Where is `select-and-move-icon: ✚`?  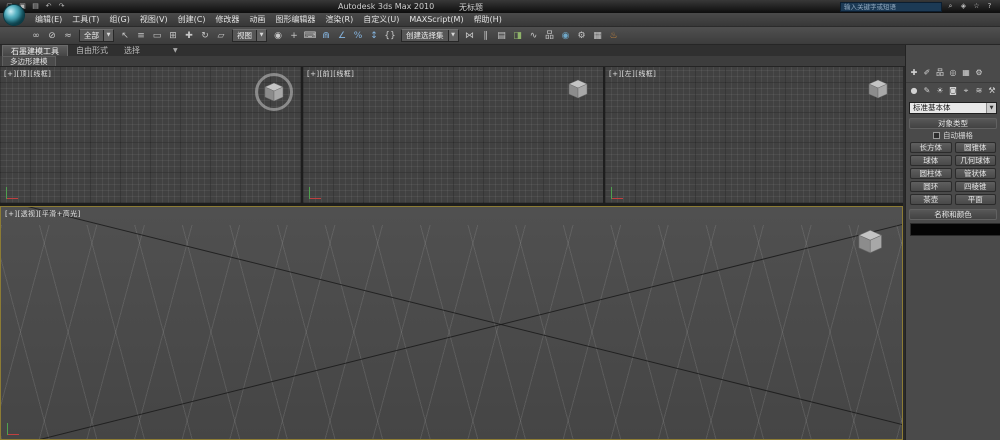 select-and-move-icon: ✚ is located at coordinates (189, 36).